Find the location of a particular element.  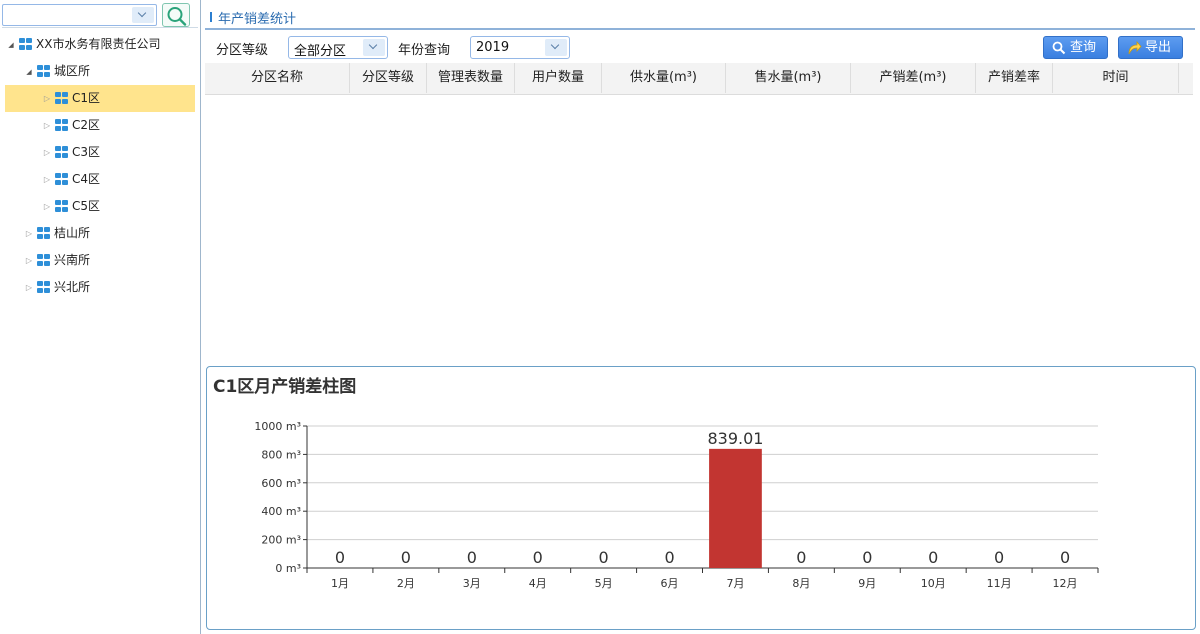

y-tick-label: 400 m³ is located at coordinates (281, 511).